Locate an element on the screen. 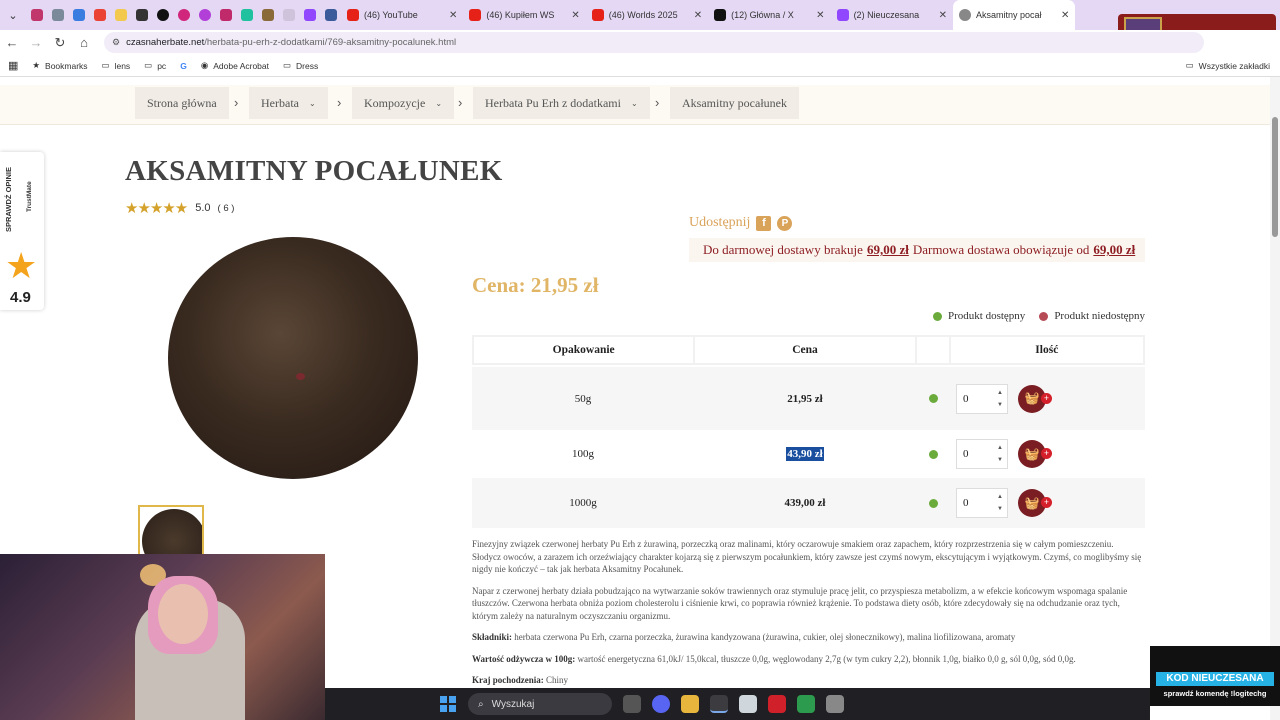 The width and height of the screenshot is (1280, 720). steam-icon is located at coordinates (748, 704).